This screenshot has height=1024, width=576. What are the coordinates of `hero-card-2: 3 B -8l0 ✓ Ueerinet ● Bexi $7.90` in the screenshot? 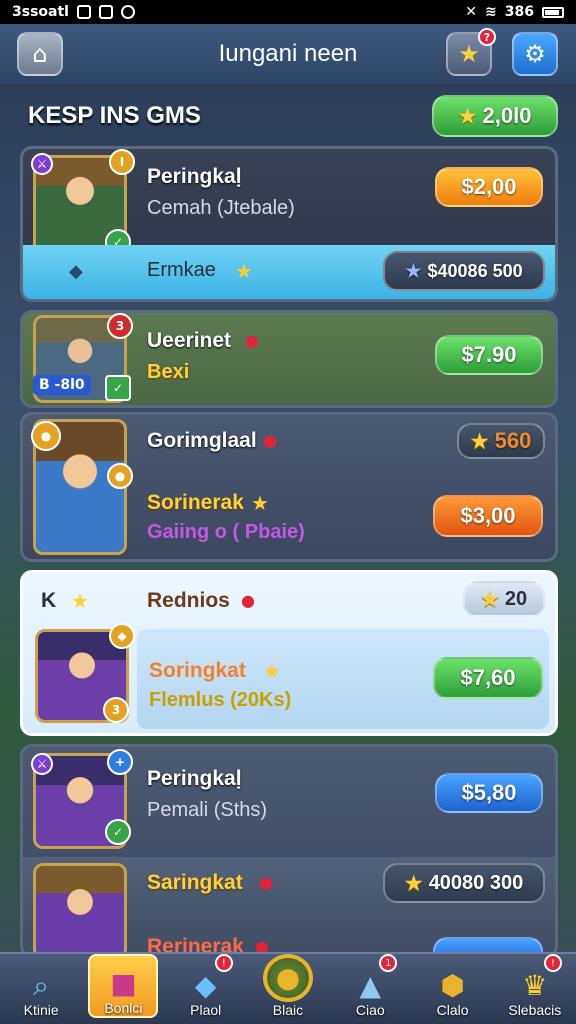 It's located at (289, 359).